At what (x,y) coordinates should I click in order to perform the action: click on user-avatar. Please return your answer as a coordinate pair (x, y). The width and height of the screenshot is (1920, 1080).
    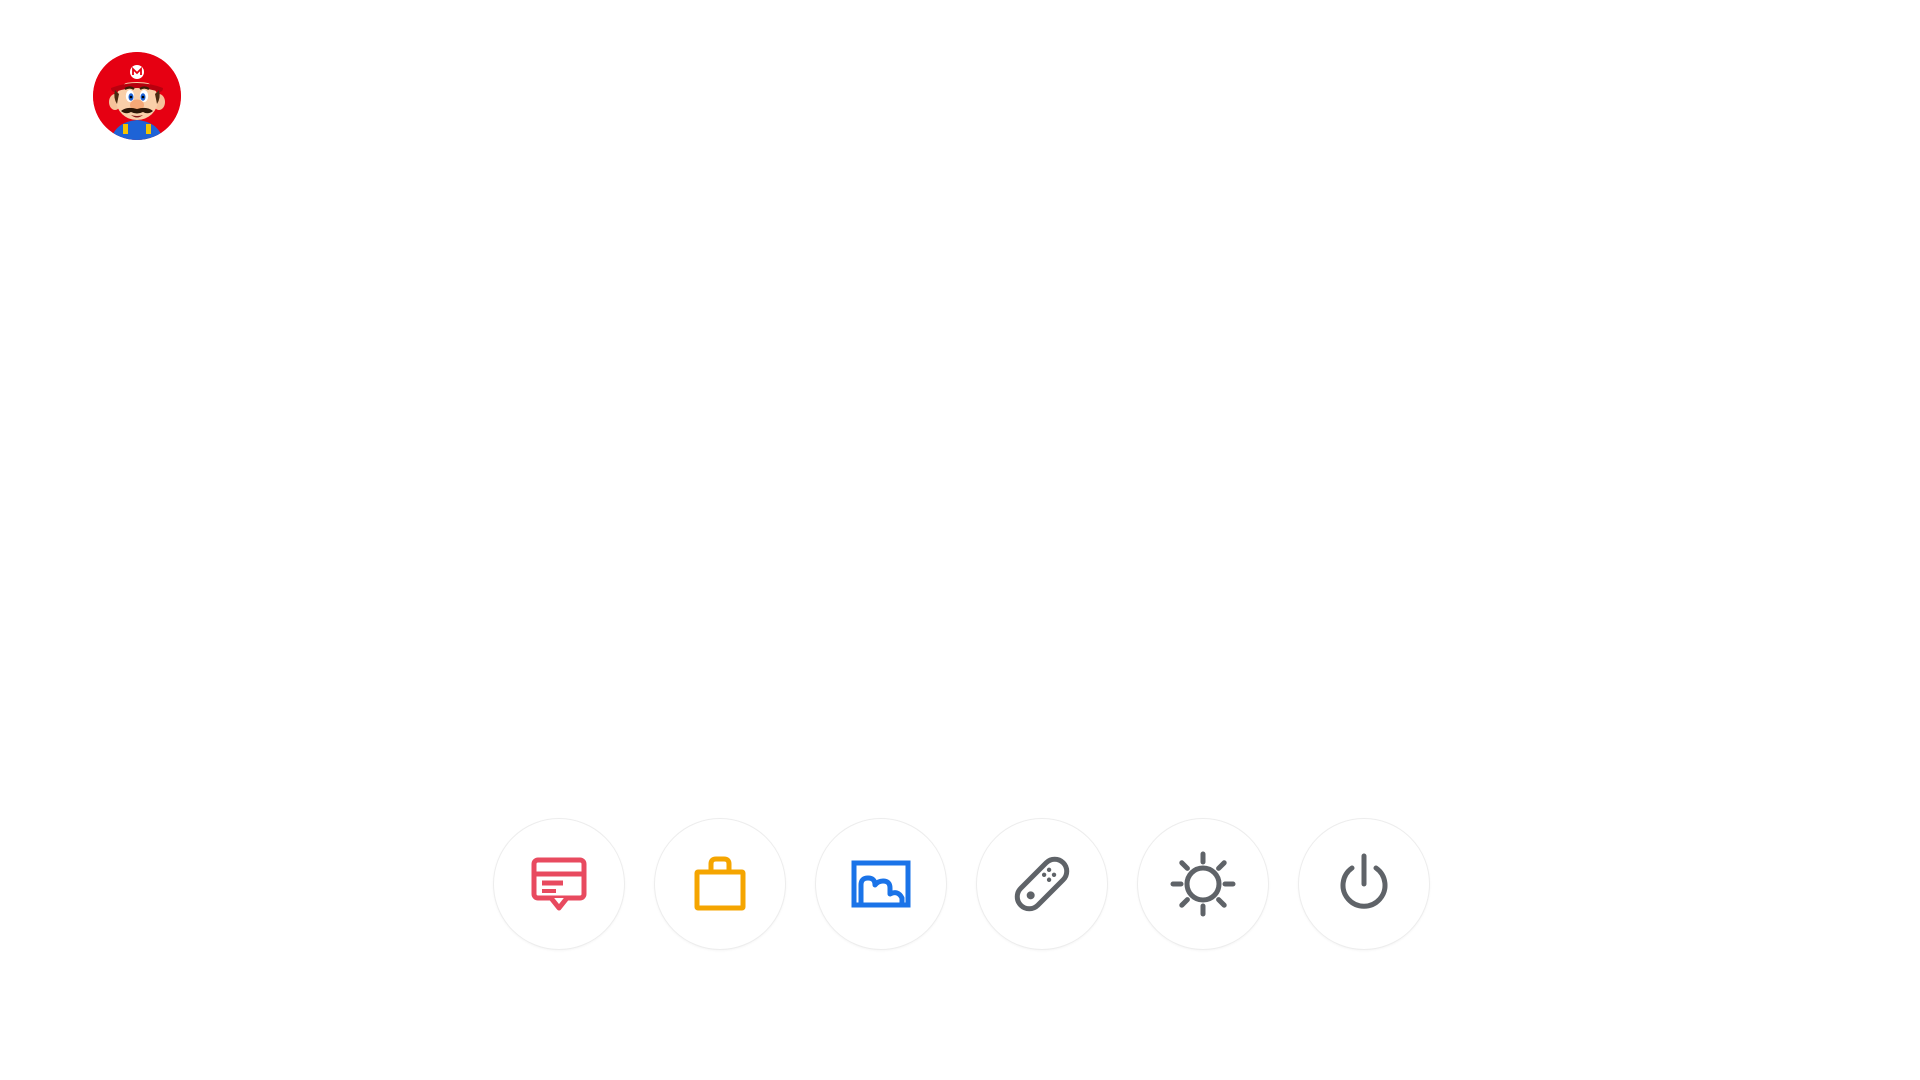
    Looking at the image, I should click on (137, 96).